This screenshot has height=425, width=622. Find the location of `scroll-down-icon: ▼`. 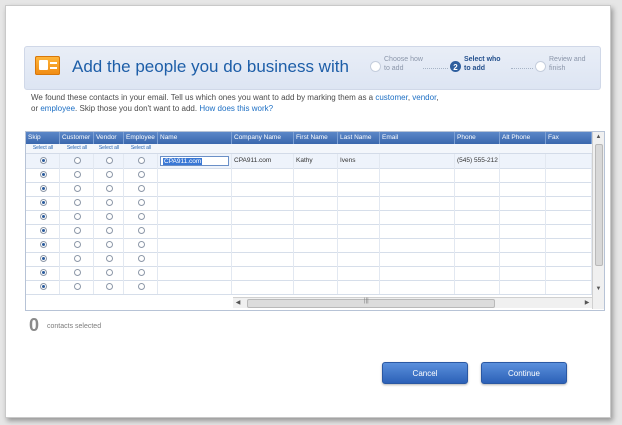

scroll-down-icon: ▼ is located at coordinates (598, 289).